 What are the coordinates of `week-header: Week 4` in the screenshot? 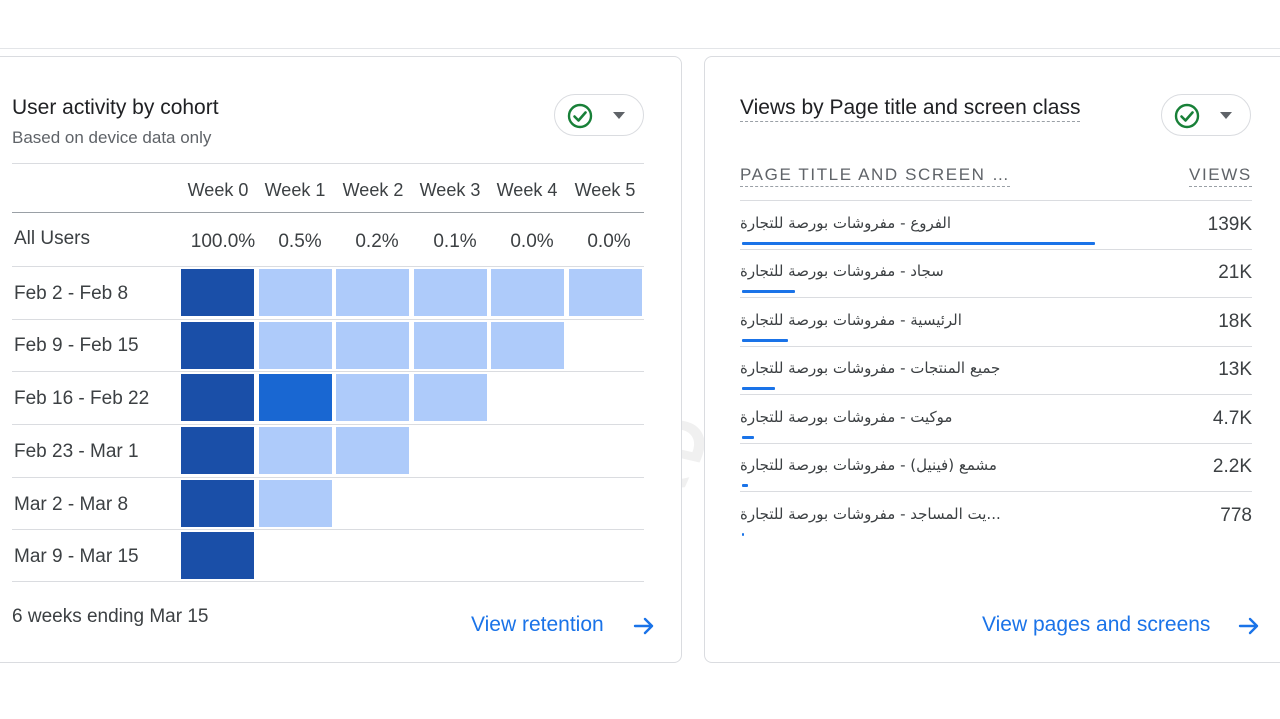 It's located at (527, 190).